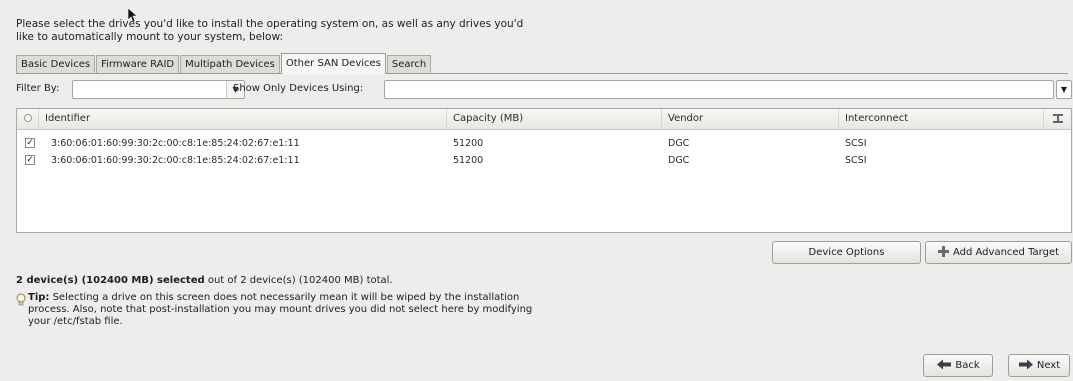 The image size is (1073, 381). I want to click on tab-divider, so click(542, 73).